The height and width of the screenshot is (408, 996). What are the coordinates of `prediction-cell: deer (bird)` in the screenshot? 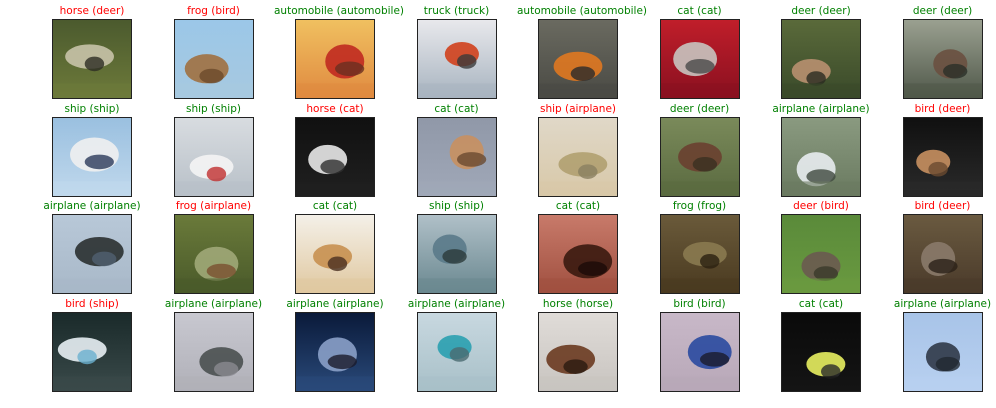 It's located at (821, 249).